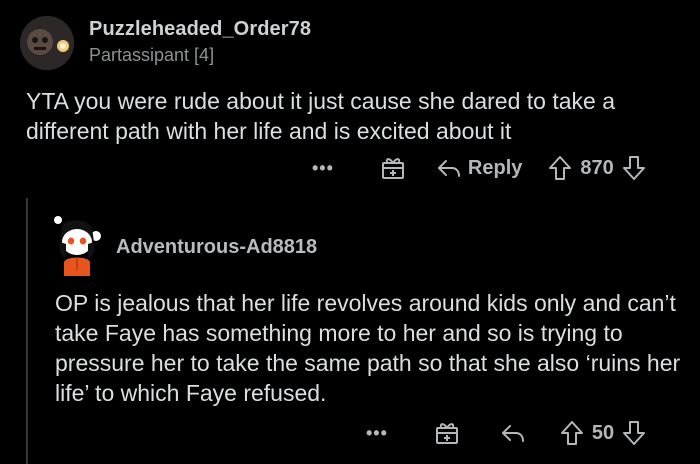 The image size is (700, 464). What do you see at coordinates (216, 247) in the screenshot?
I see `username: Adventurous-Ad8818` at bounding box center [216, 247].